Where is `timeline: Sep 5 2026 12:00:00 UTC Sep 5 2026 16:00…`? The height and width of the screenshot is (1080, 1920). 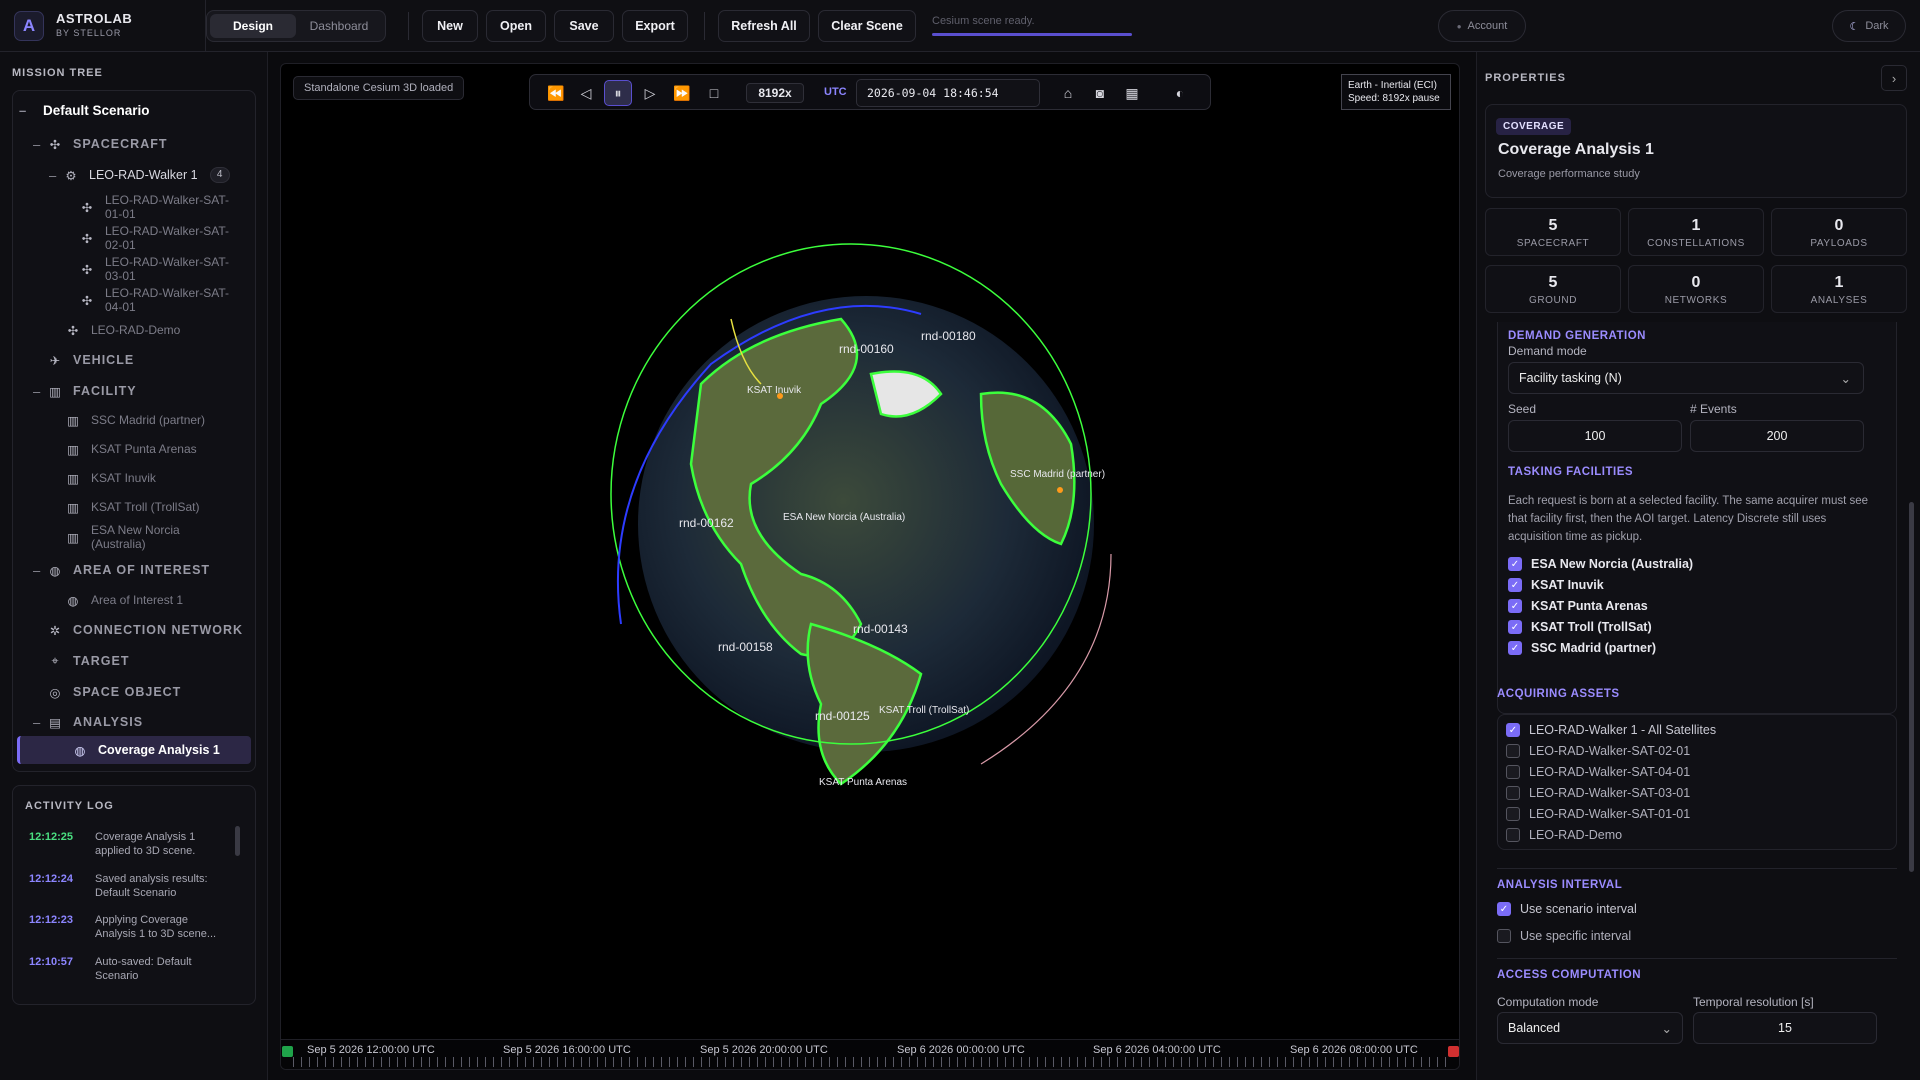 timeline: Sep 5 2026 12:00:00 UTC Sep 5 2026 16:00… is located at coordinates (870, 1054).